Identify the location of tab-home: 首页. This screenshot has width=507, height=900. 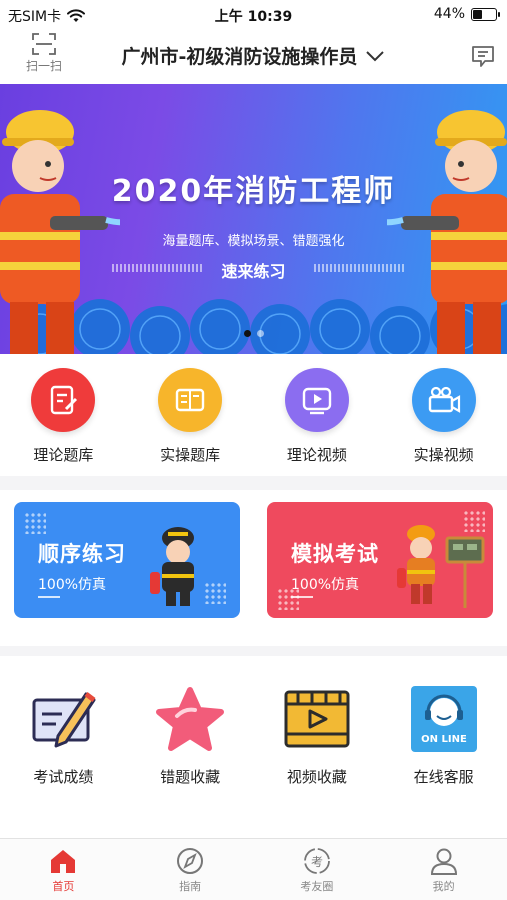
(63, 869).